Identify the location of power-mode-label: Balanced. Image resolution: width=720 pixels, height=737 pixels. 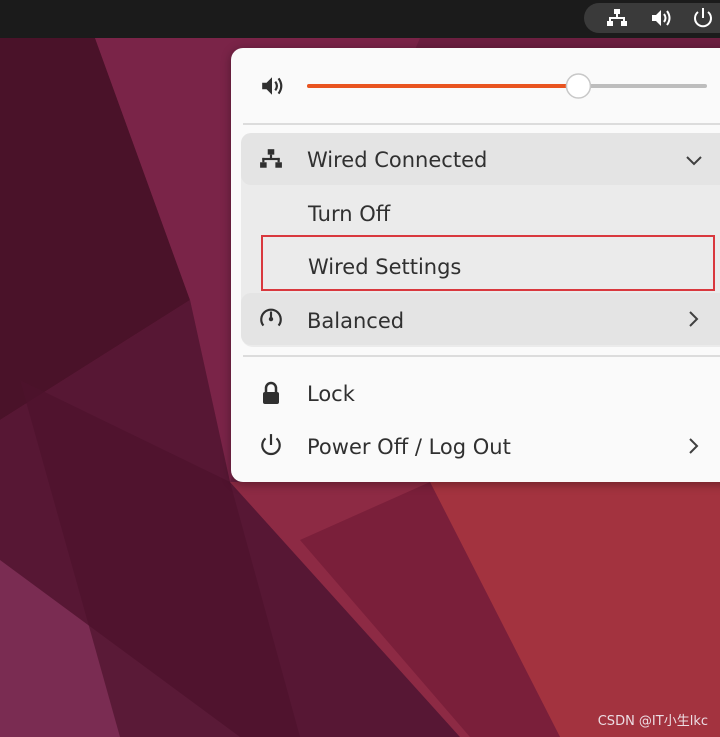
(356, 321).